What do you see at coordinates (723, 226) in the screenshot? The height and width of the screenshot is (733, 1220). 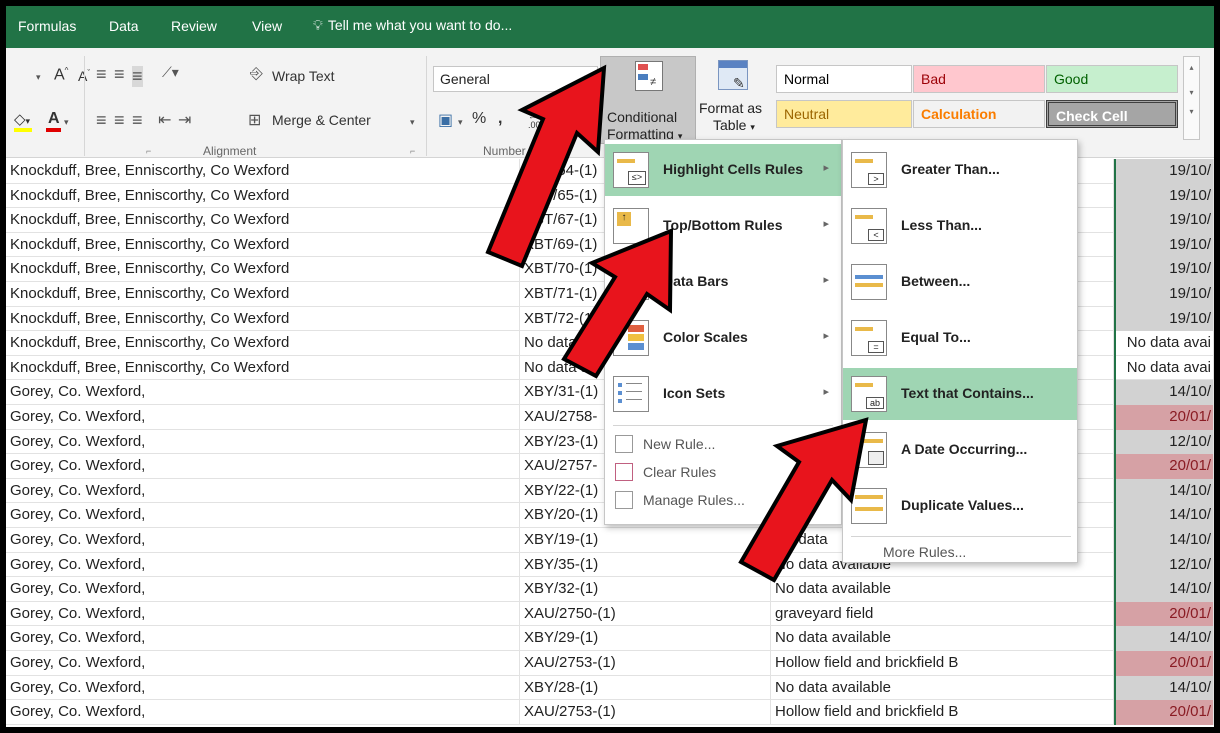 I see `menu-item-top-bottom-rules: ↑ Top/Bottom Rules ▸` at bounding box center [723, 226].